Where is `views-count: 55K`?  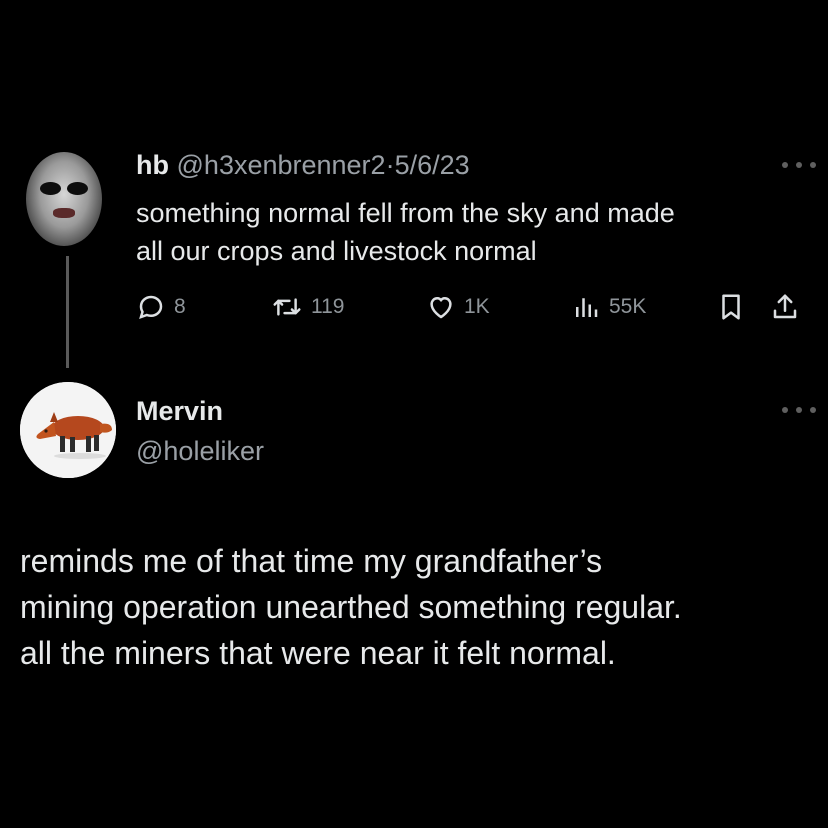 views-count: 55K is located at coordinates (628, 306).